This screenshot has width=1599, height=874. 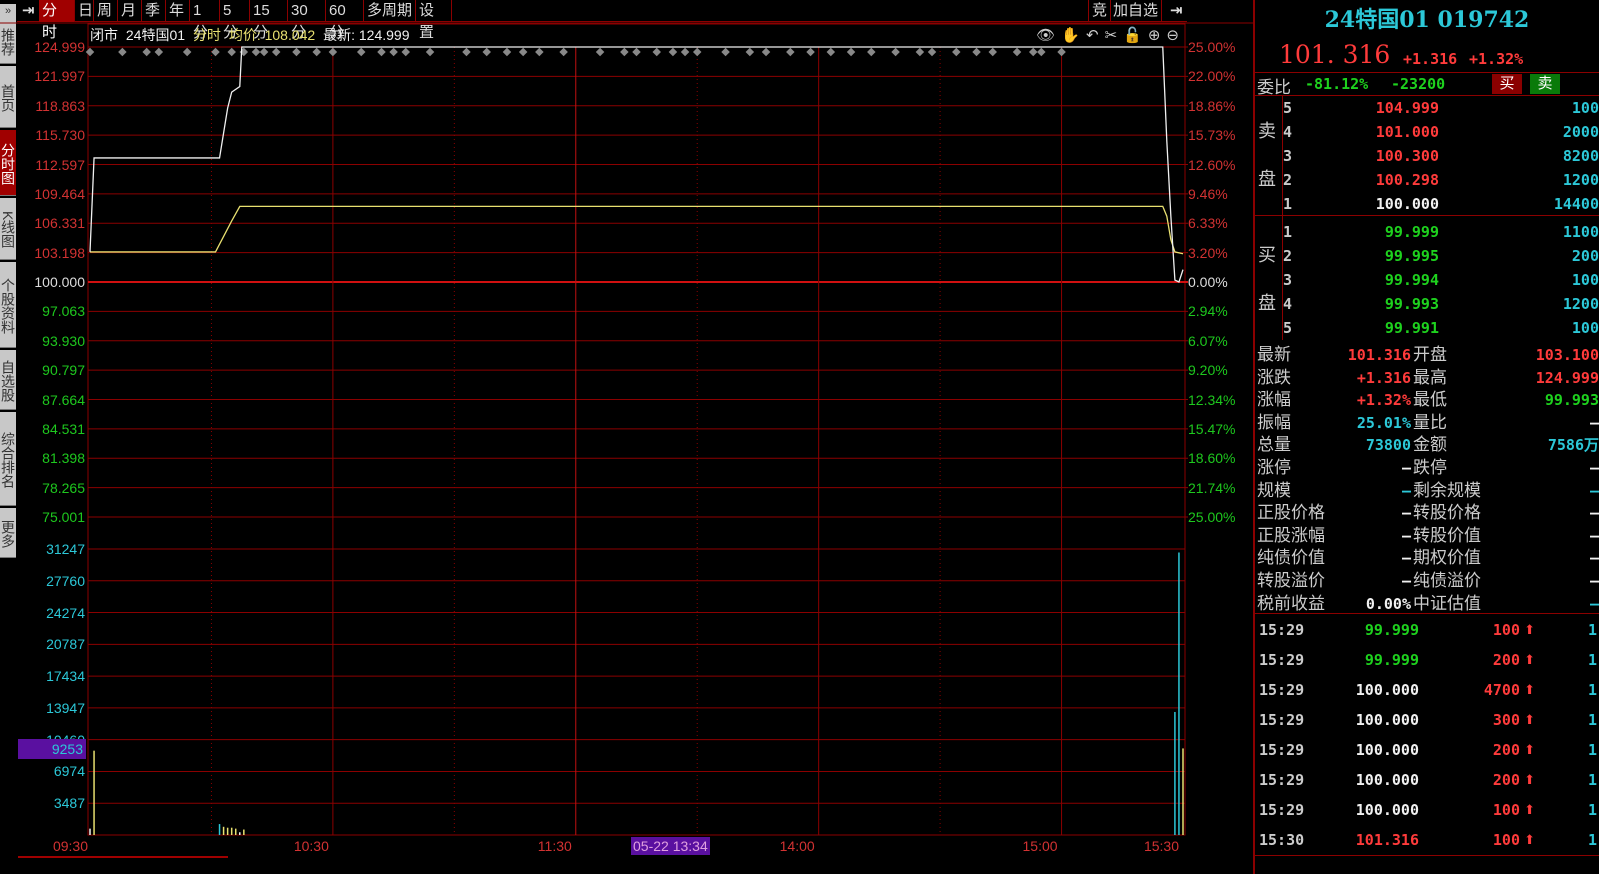 What do you see at coordinates (1580, 180) in the screenshot?
I see `book-volume: 1200` at bounding box center [1580, 180].